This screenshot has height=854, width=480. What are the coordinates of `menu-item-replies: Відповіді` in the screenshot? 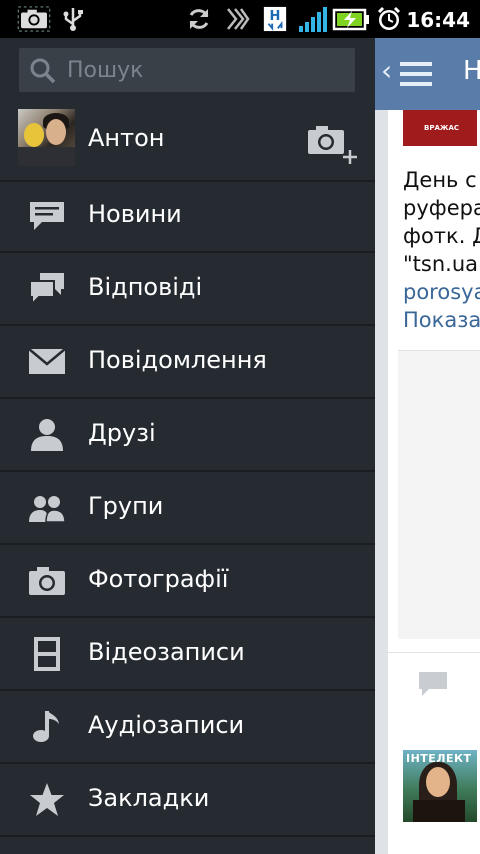 It's located at (187, 289).